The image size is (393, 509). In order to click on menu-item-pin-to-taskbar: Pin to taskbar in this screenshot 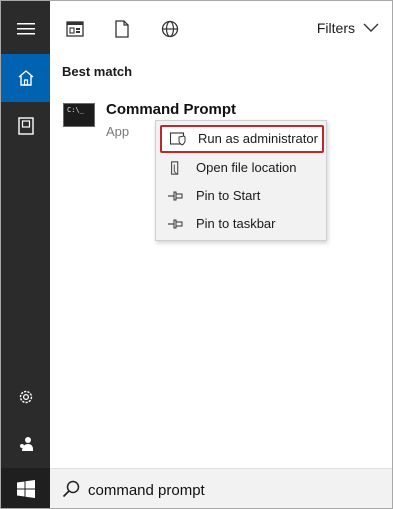, I will do `click(241, 224)`.